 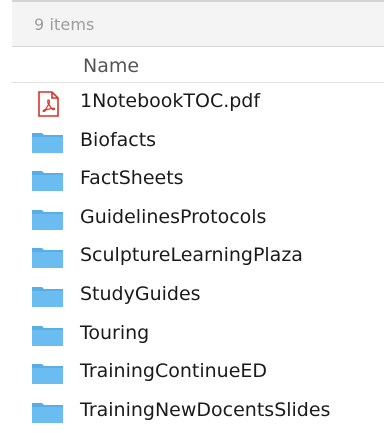 What do you see at coordinates (198, 23) in the screenshot?
I see `status-bar: 9 items` at bounding box center [198, 23].